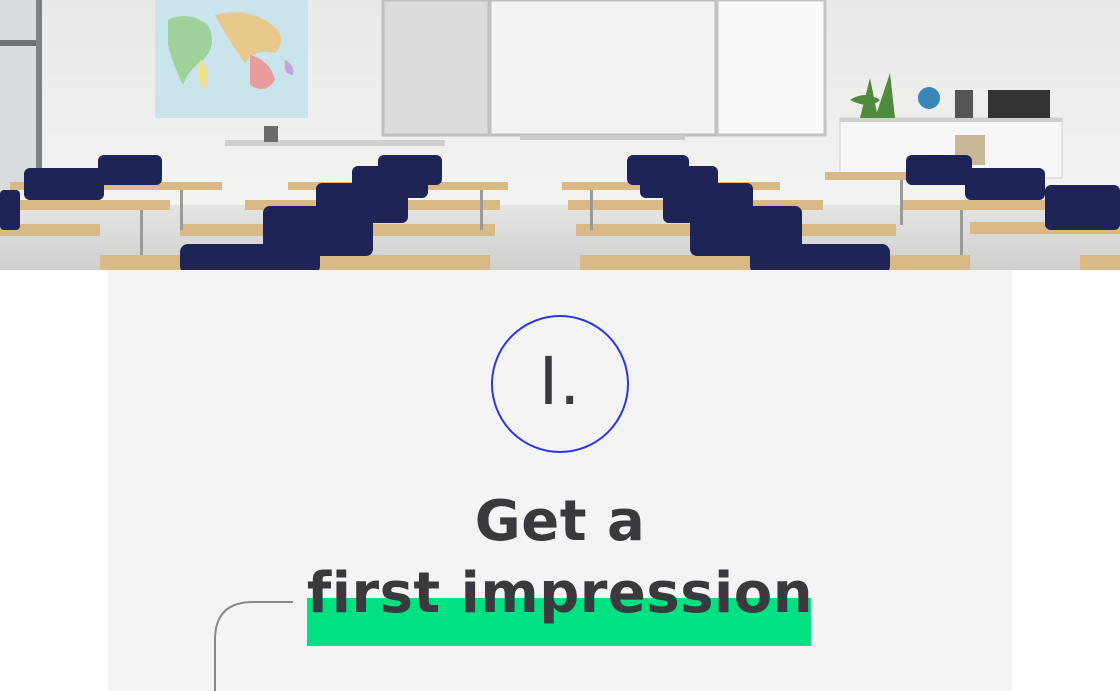 The image size is (1120, 691). Describe the element at coordinates (253, 646) in the screenshot. I see `timeline-connector-icon` at that location.